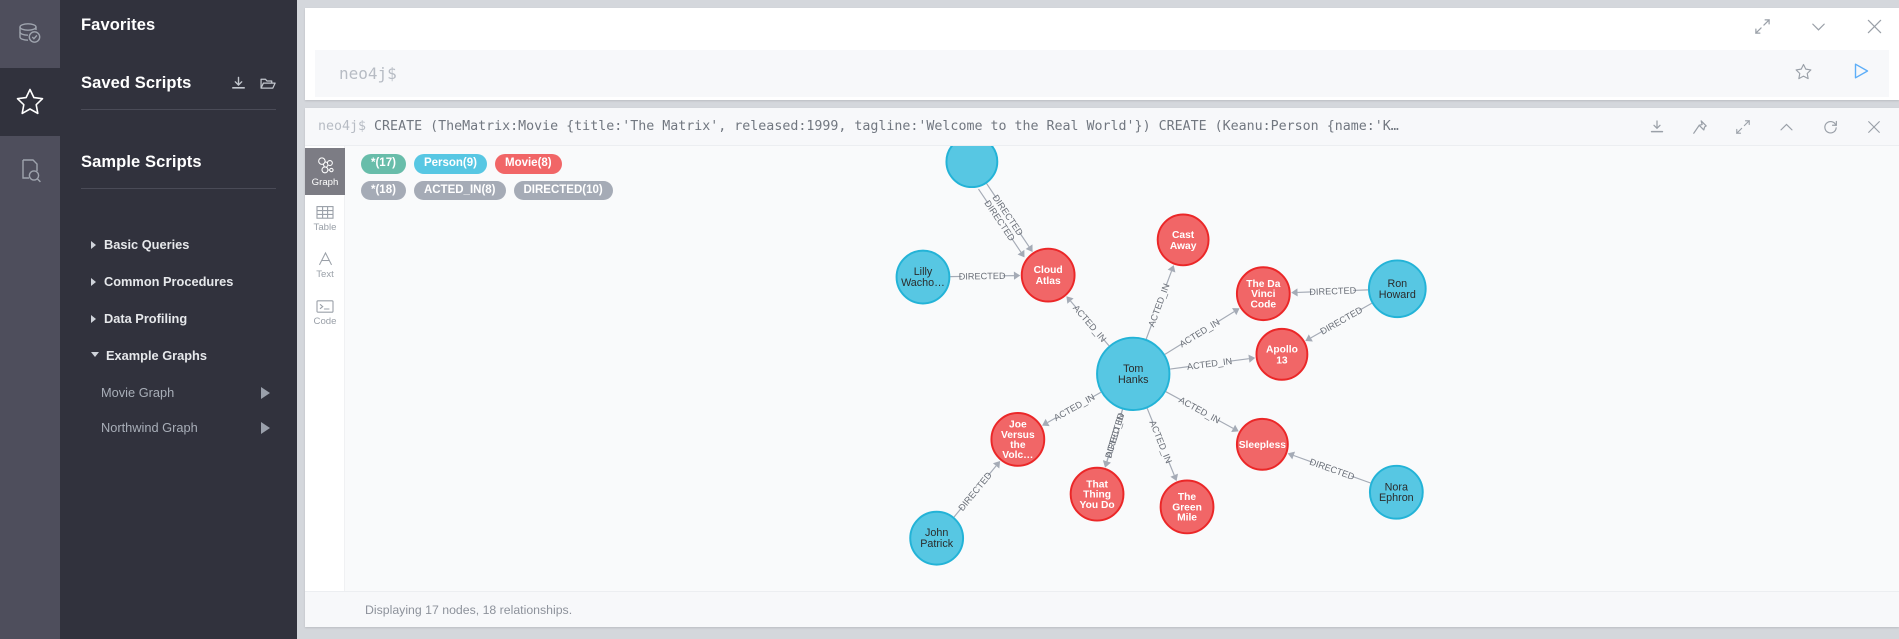  Describe the element at coordinates (325, 321) in the screenshot. I see `tab-label: Code` at that location.